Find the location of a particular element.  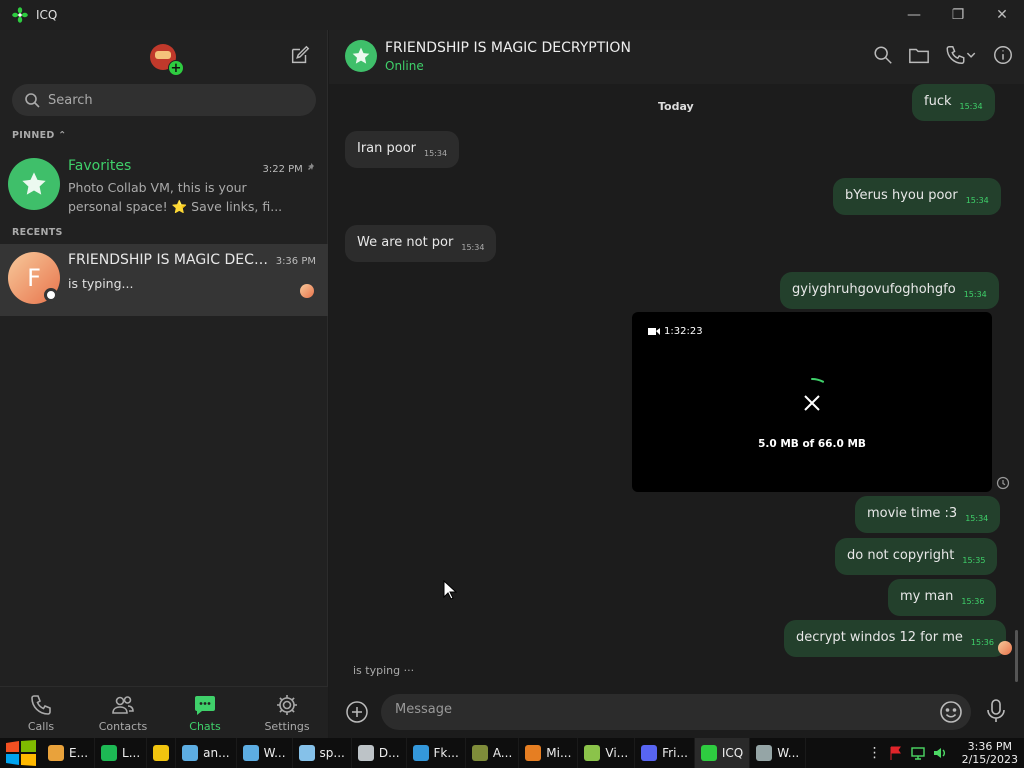

message-bubble-in: Iran poor 15:34 is located at coordinates (402, 149).